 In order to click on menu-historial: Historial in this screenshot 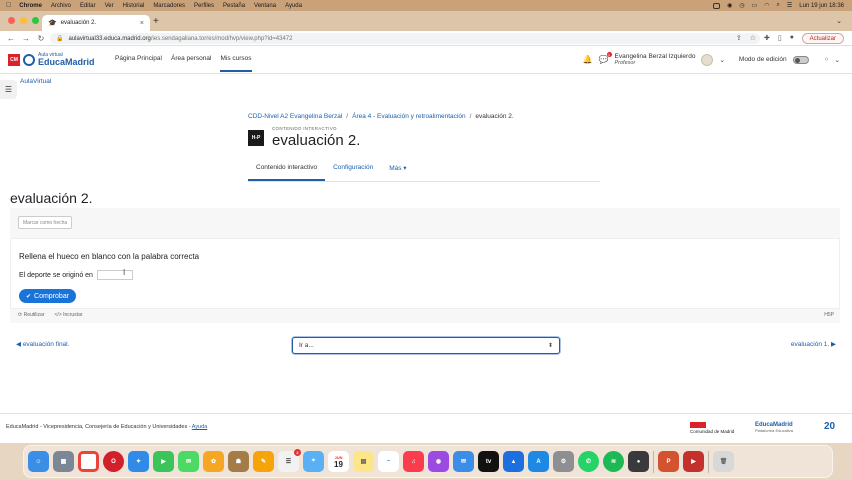, I will do `click(134, 6)`.